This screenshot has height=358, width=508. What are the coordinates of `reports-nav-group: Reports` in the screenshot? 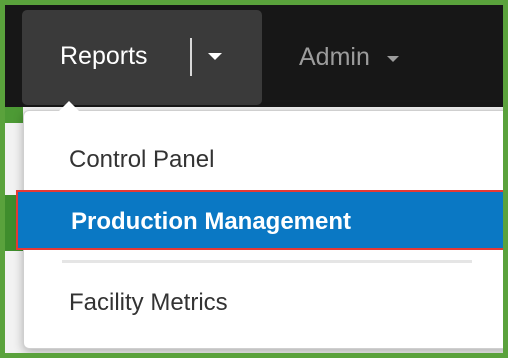 It's located at (142, 57).